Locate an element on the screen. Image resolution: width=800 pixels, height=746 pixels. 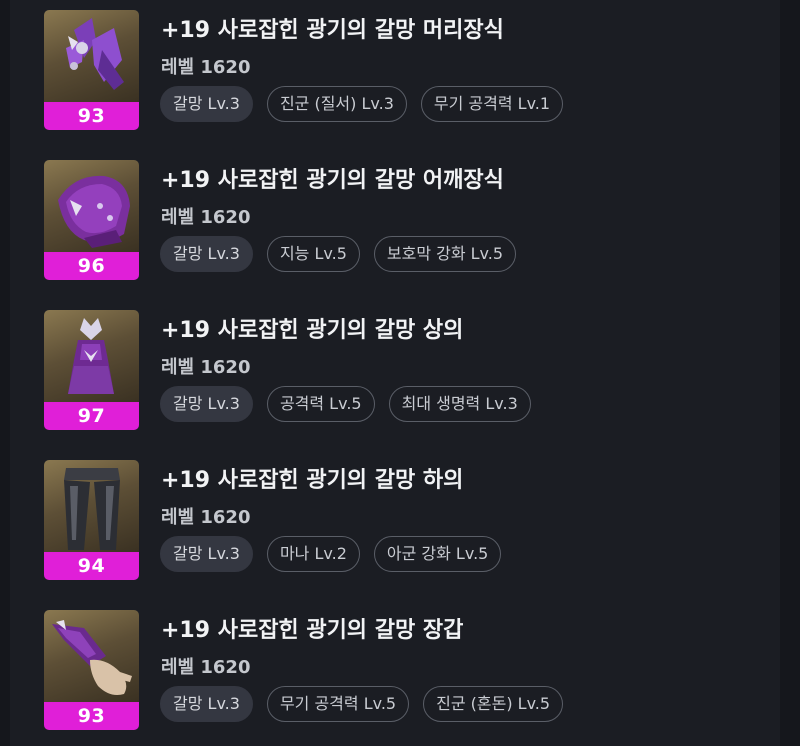
quality-badge: 97 is located at coordinates (91, 416).